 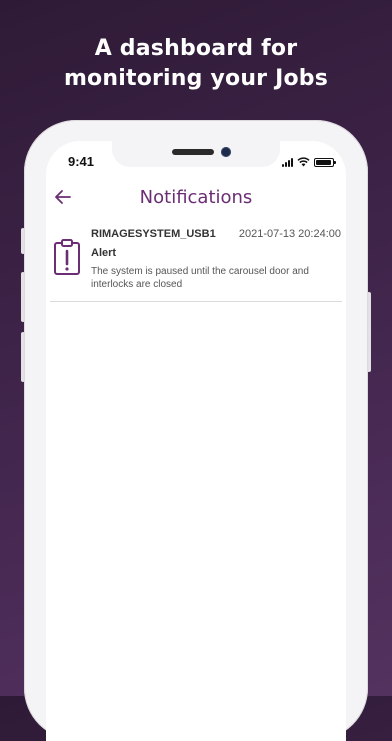 I want to click on speaker-grille, so click(x=193, y=152).